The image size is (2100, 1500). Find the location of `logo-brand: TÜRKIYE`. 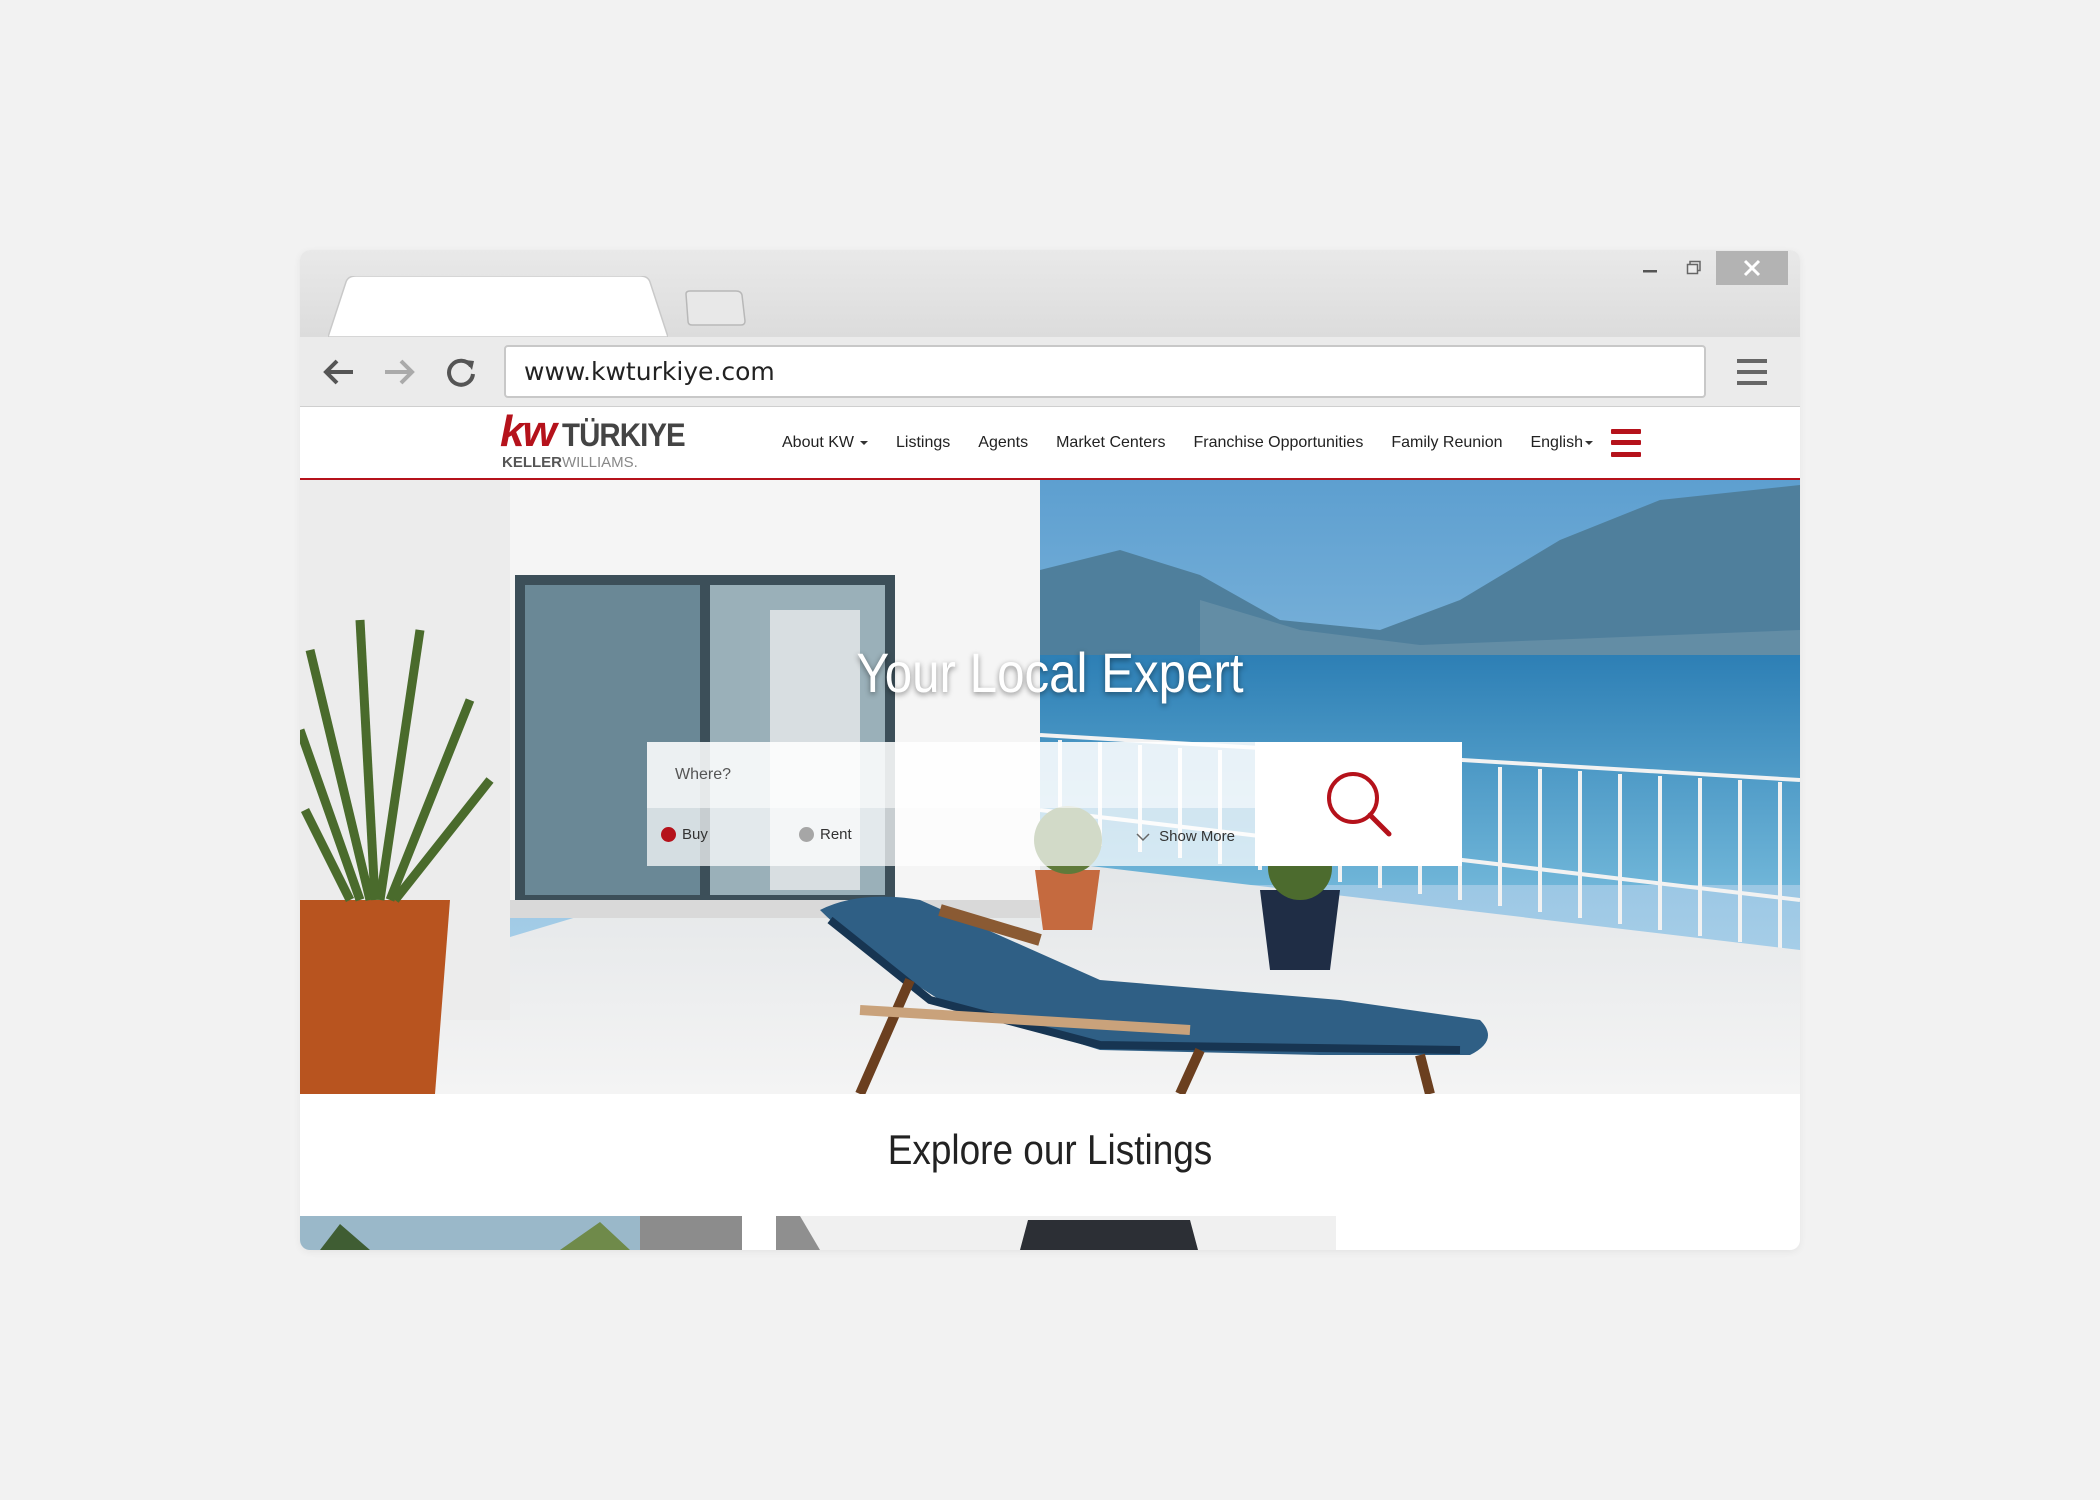

logo-brand: TÜRKIYE is located at coordinates (624, 435).